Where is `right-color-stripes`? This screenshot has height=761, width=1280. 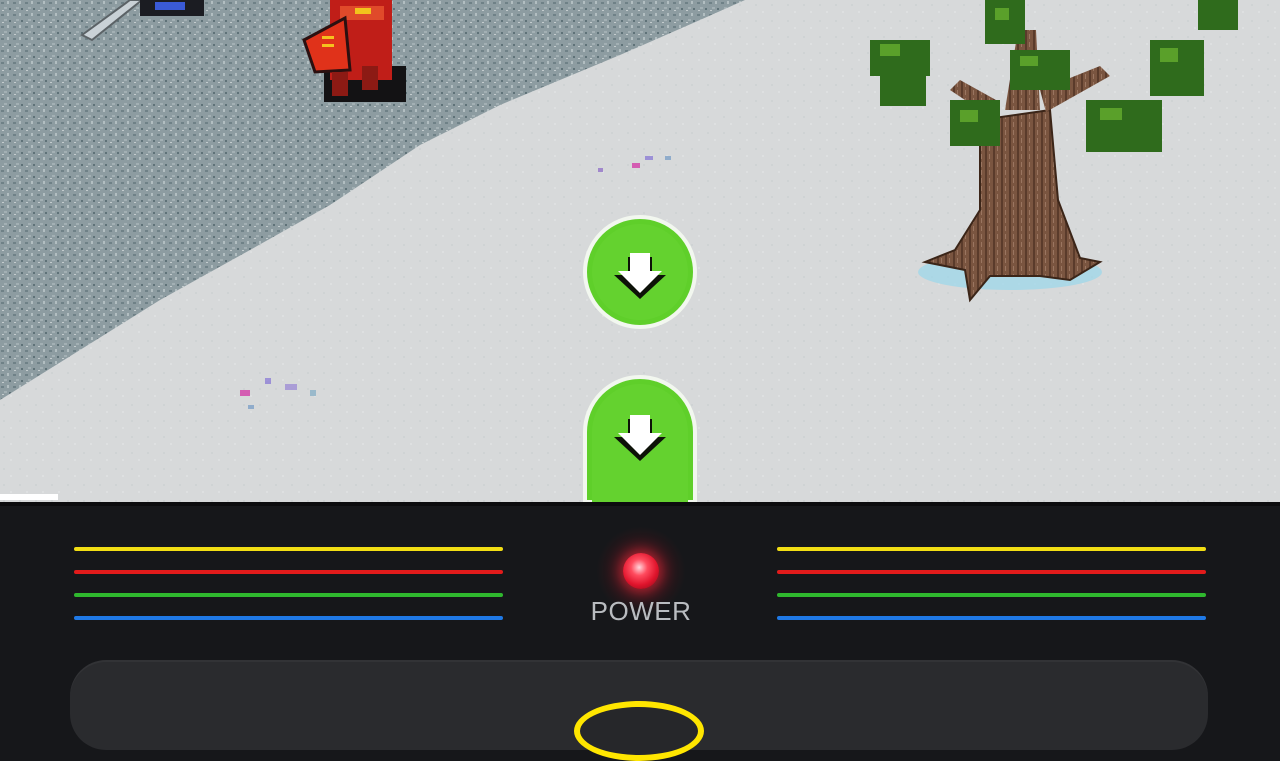 right-color-stripes is located at coordinates (991, 593).